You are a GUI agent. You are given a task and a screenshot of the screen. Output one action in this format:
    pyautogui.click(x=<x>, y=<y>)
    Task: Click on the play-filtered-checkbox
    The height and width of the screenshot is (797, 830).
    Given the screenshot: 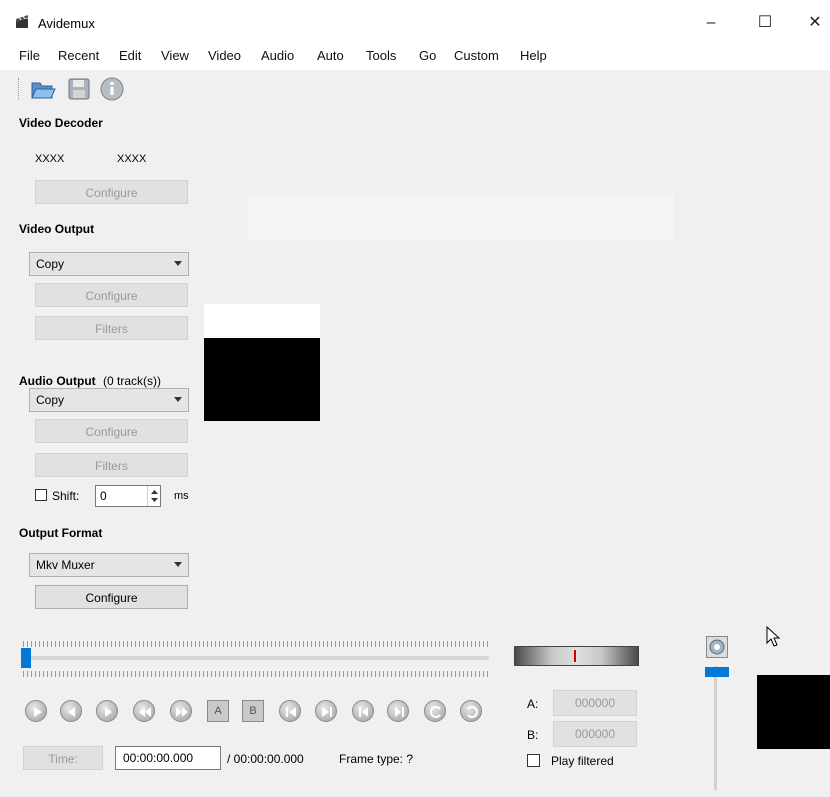 What is the action you would take?
    pyautogui.click(x=533, y=760)
    